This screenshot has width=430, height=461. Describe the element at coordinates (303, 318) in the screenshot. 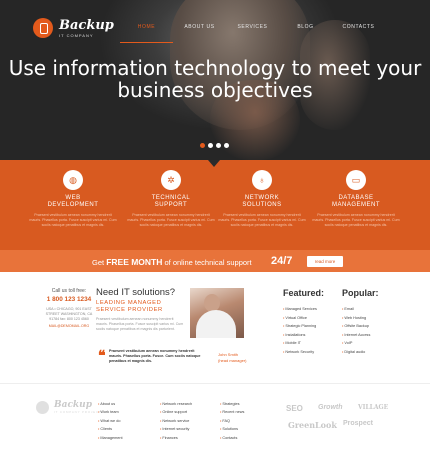

I see `featured-item: Virtual Office` at that location.